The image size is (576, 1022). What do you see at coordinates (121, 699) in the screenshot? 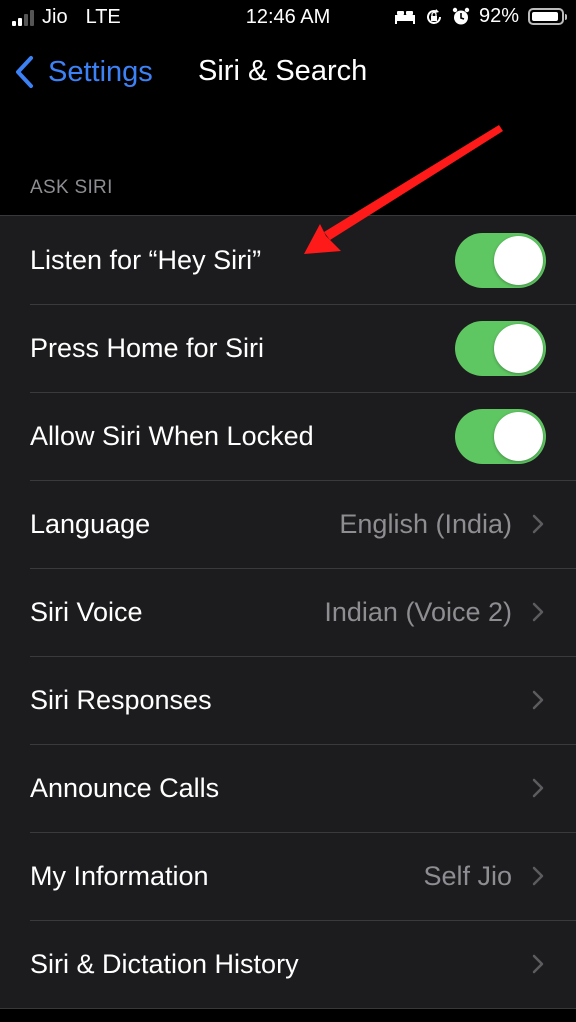
I see `row-label: Siri Responses` at bounding box center [121, 699].